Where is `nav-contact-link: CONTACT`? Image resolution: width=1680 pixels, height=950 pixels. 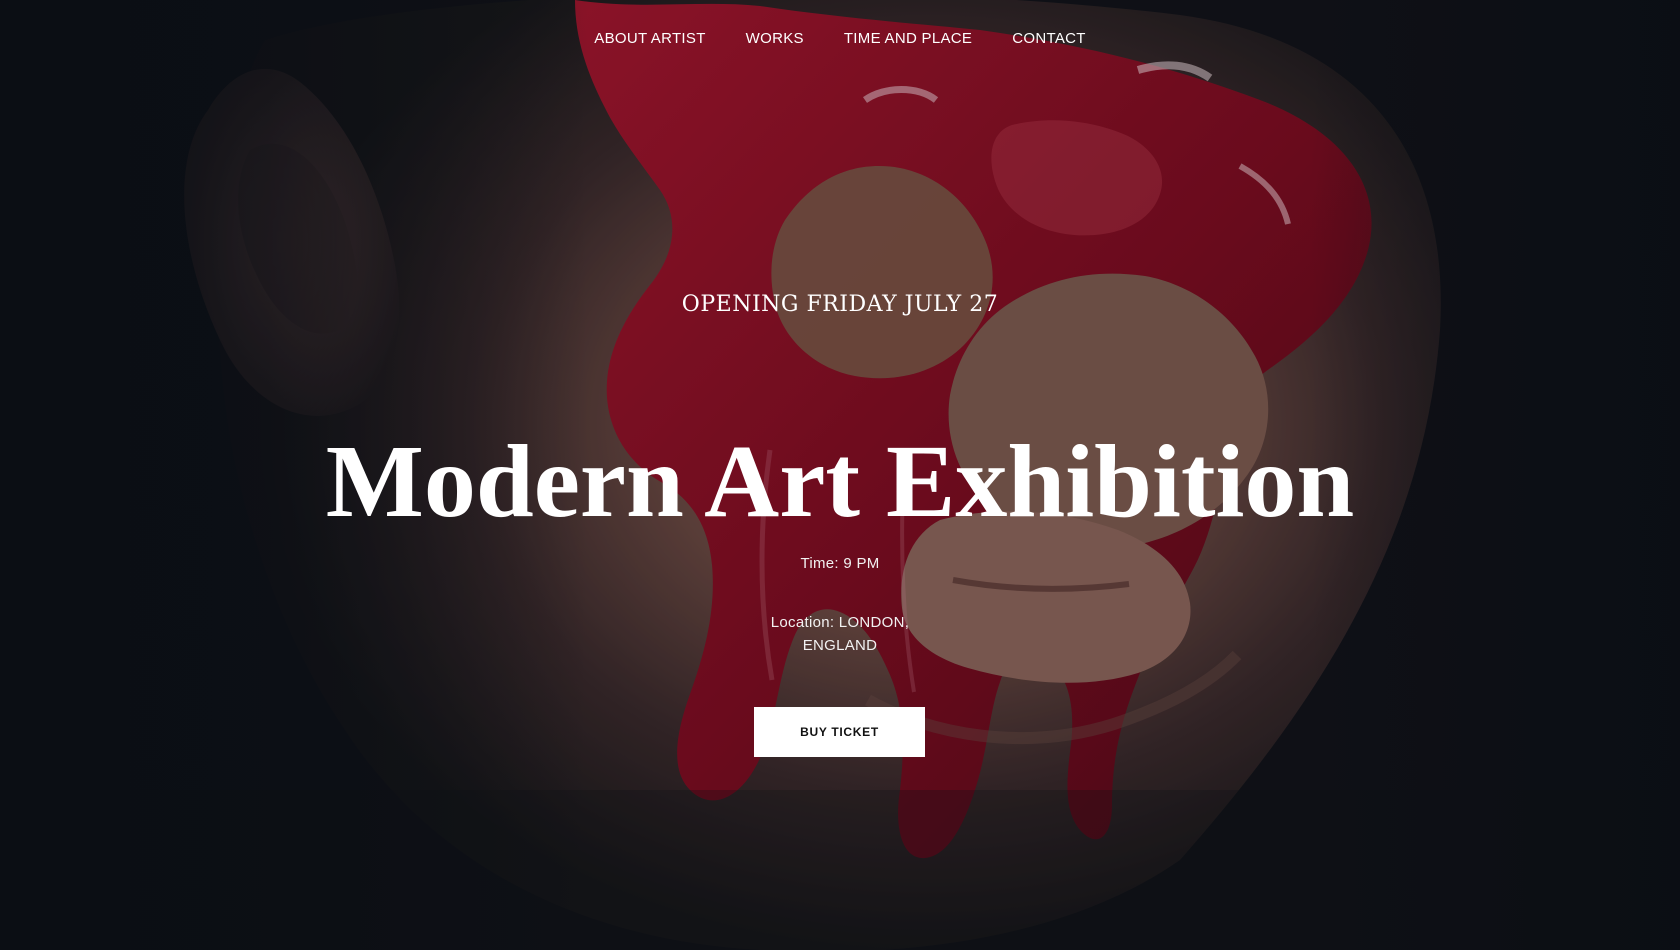
nav-contact-link: CONTACT is located at coordinates (1048, 38).